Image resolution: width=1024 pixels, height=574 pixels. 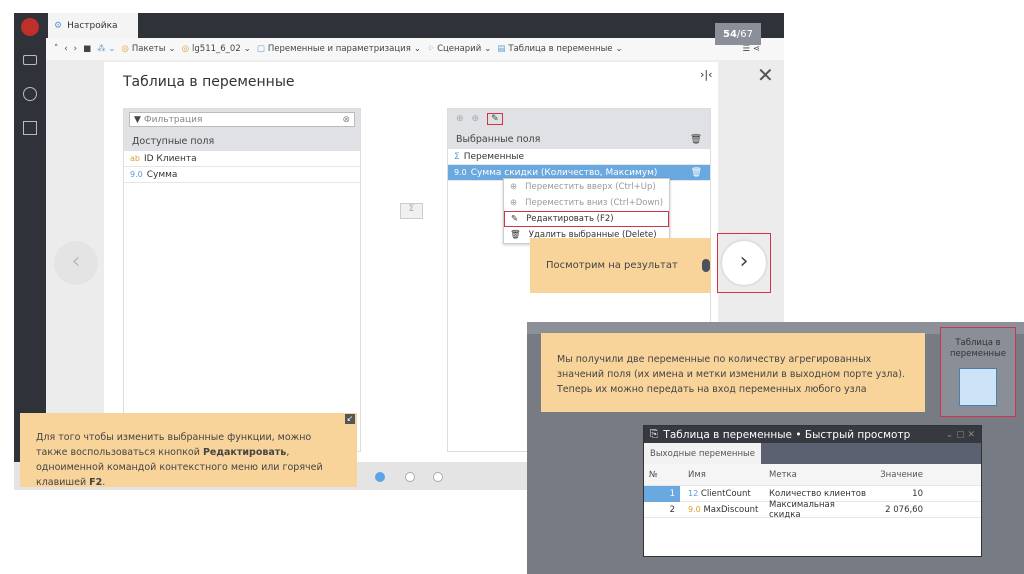 What do you see at coordinates (744, 263) in the screenshot?
I see `next-slide-button: ›` at bounding box center [744, 263].